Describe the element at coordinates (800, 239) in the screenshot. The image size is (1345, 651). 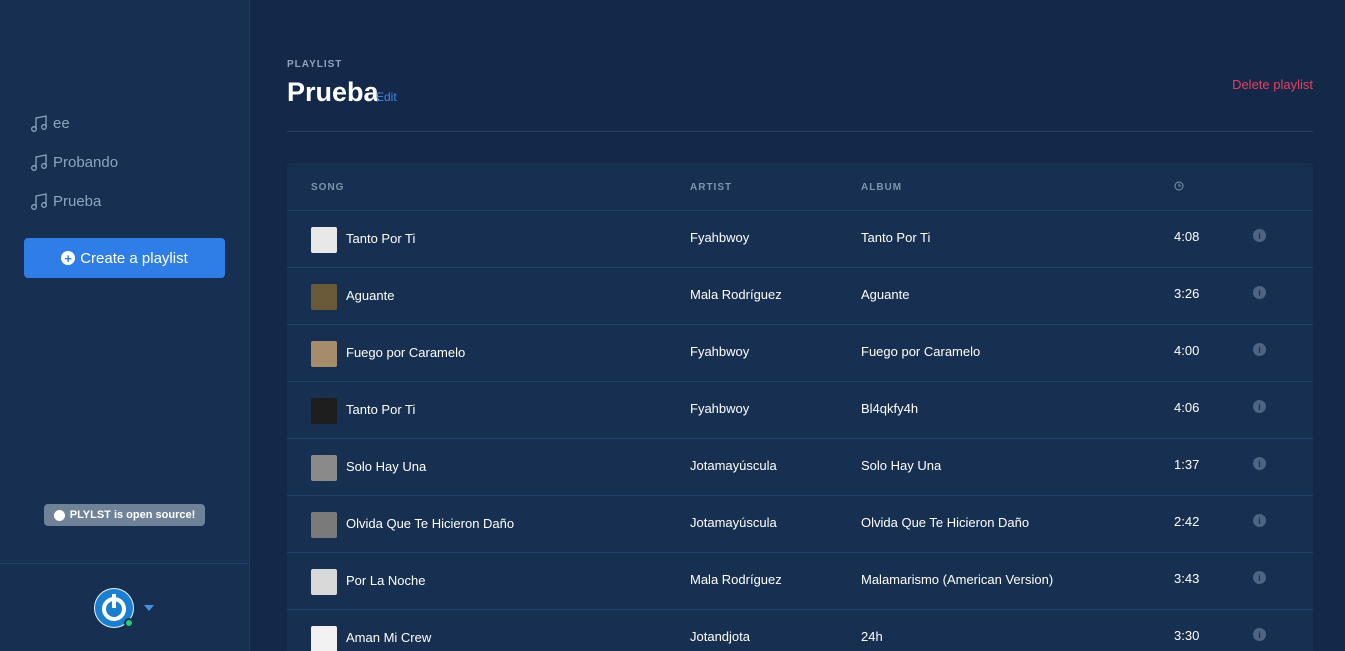
I see `table-row: Tanto Por Ti Fyahbwoy Tanto Por Ti 4:08 i` at that location.